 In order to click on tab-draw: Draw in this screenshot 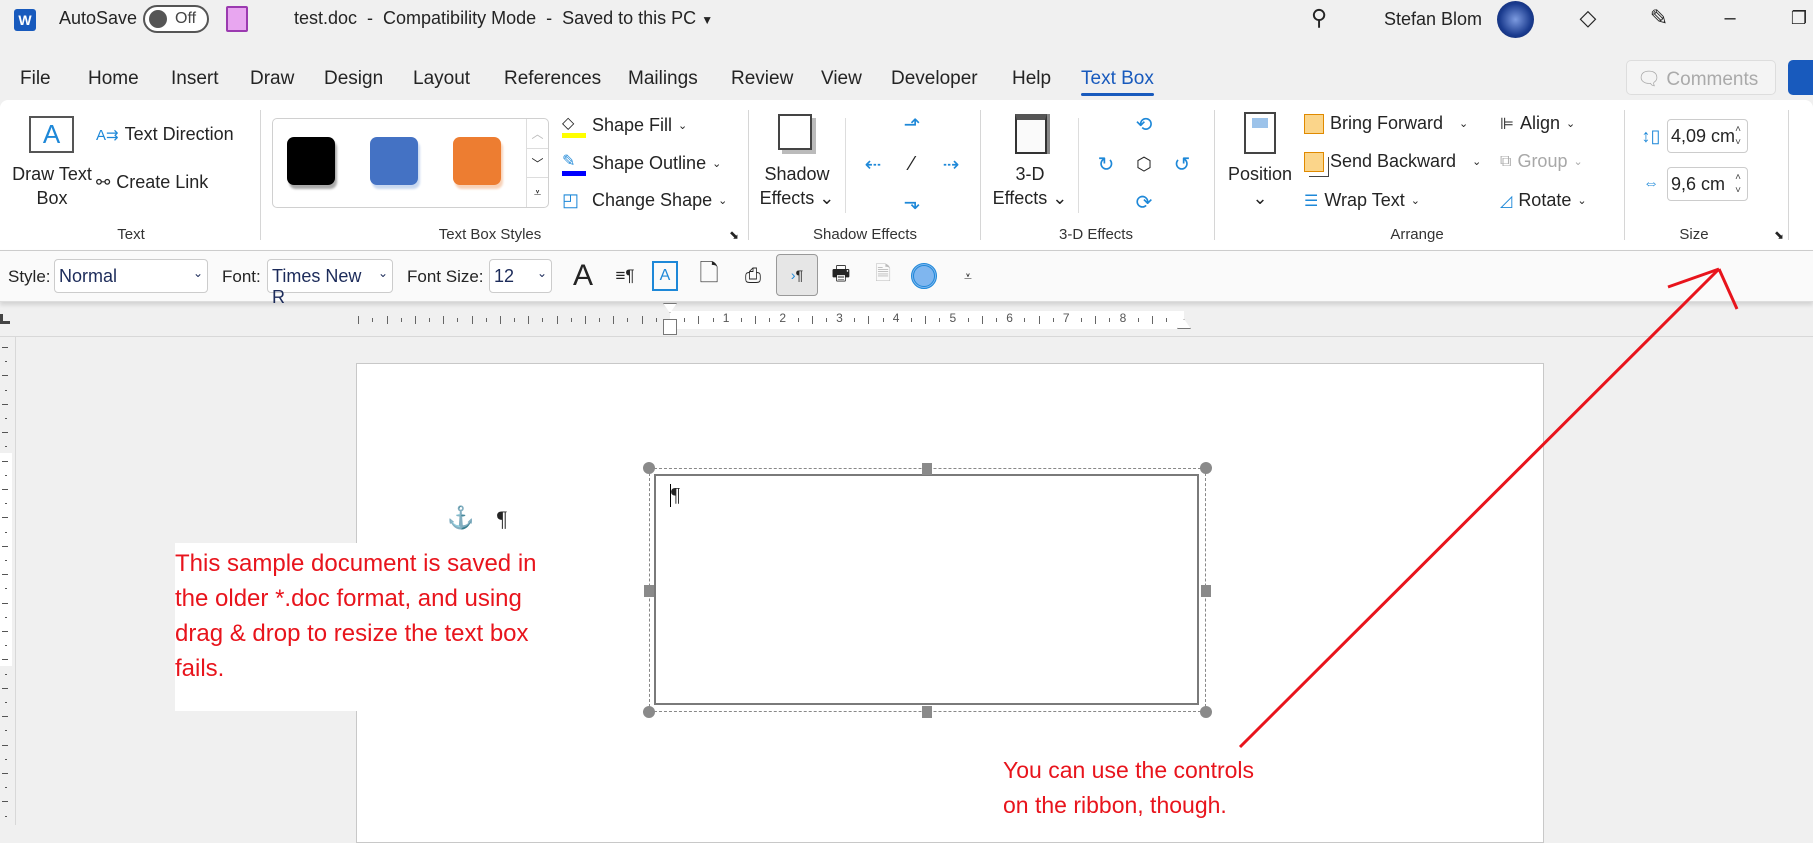, I will do `click(272, 79)`.